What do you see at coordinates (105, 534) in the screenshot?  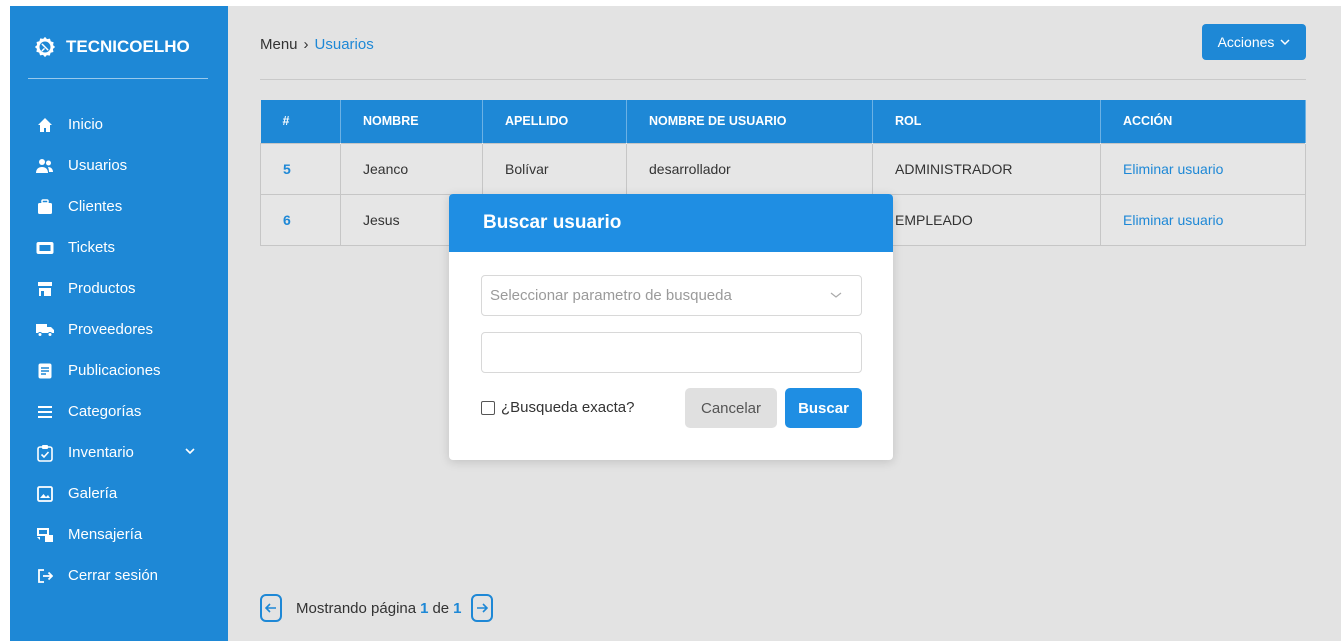 I see `sidebar-item-label: Mensajería` at bounding box center [105, 534].